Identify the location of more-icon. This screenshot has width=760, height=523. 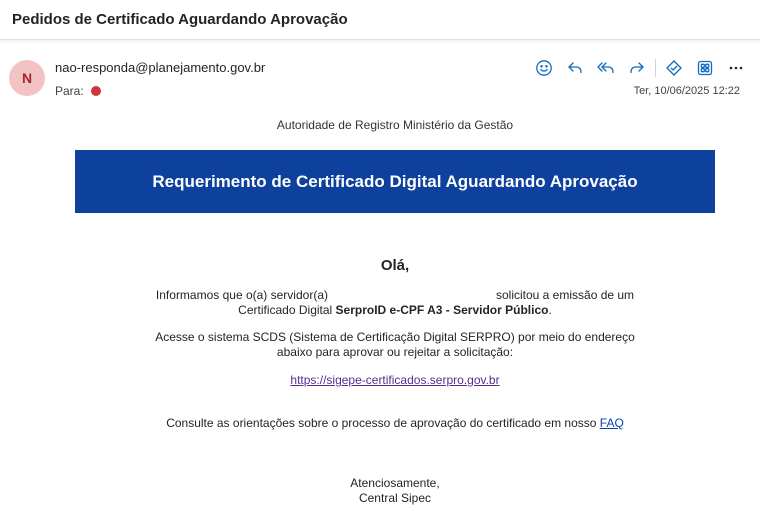
(736, 68).